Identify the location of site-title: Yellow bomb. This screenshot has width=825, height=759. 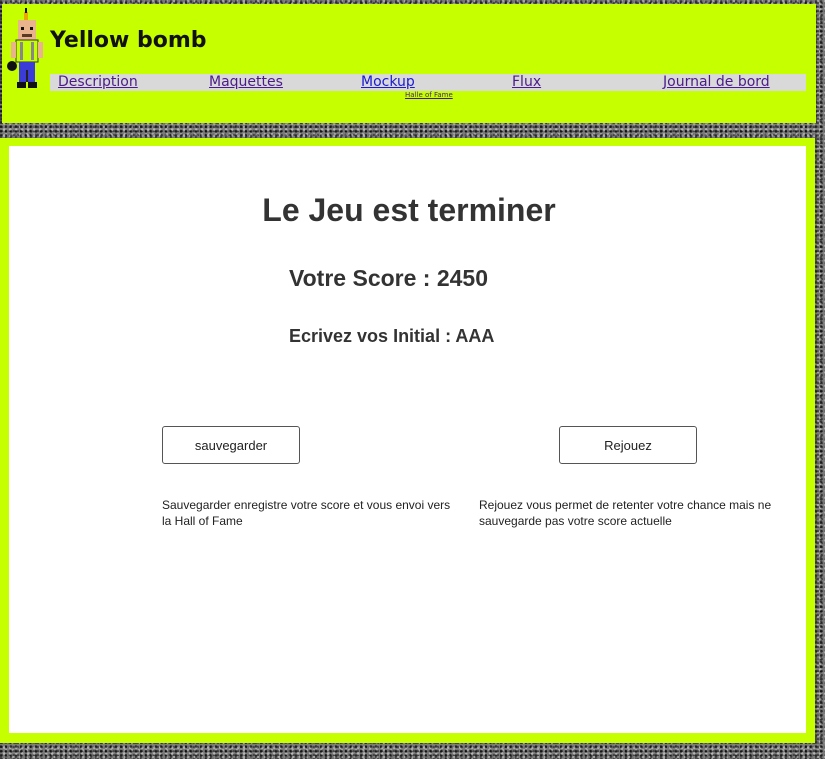
(128, 40).